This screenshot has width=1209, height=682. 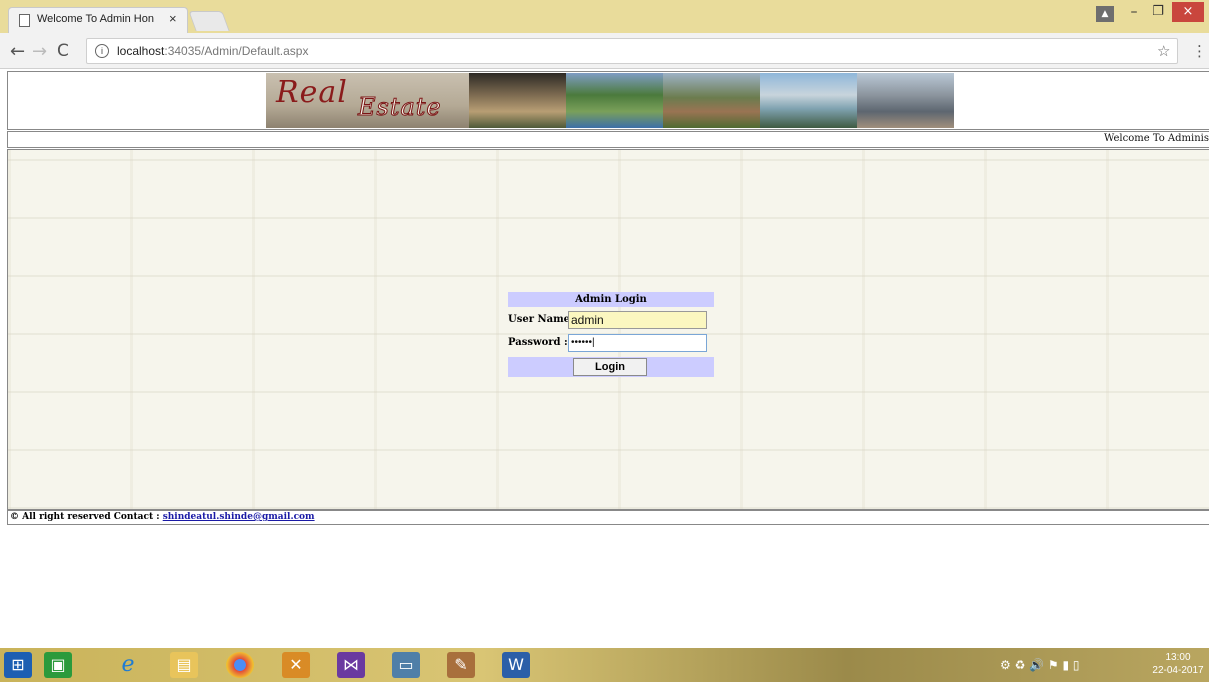 What do you see at coordinates (1178, 670) in the screenshot?
I see `clock-date: 22-04-2017` at bounding box center [1178, 670].